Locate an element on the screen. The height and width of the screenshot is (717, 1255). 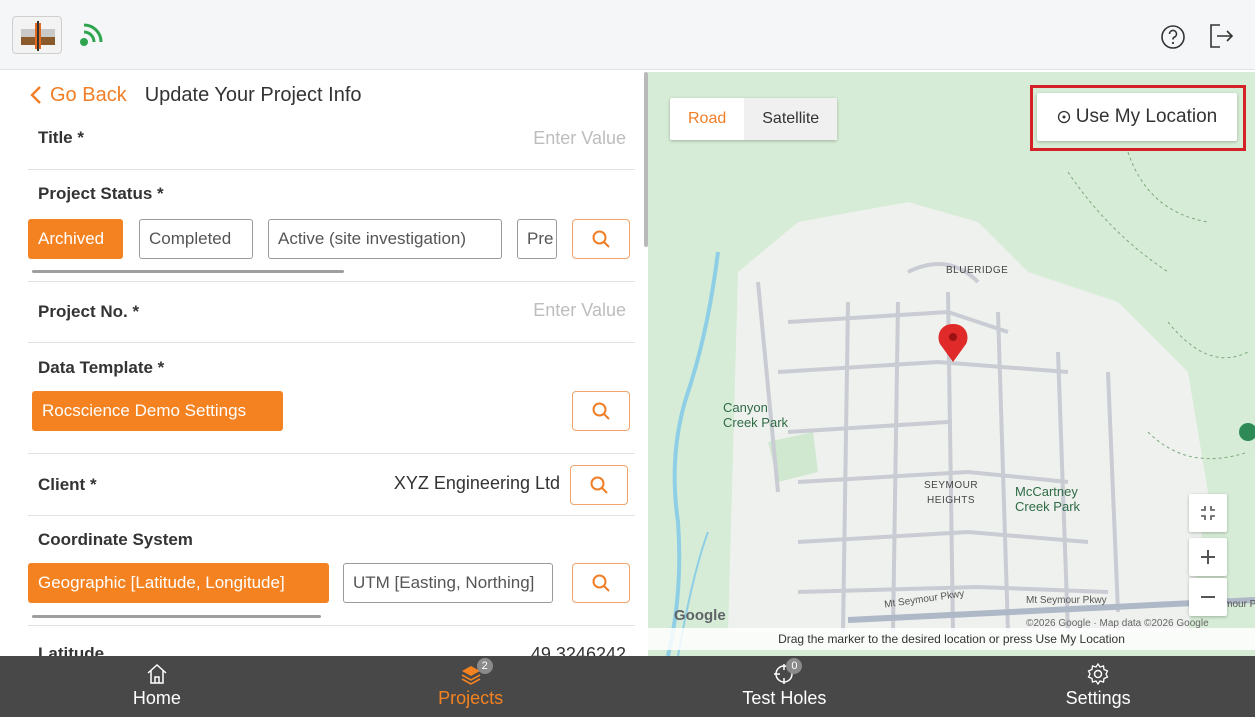
latitude-label: Latitude is located at coordinates (71, 650).